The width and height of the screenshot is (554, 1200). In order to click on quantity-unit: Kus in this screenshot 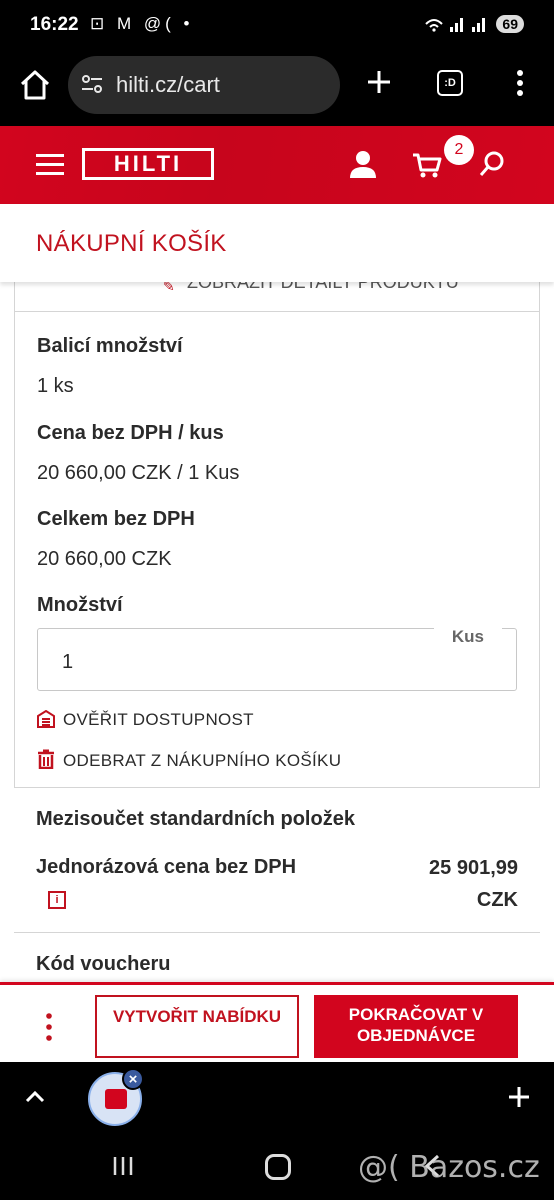, I will do `click(467, 637)`.